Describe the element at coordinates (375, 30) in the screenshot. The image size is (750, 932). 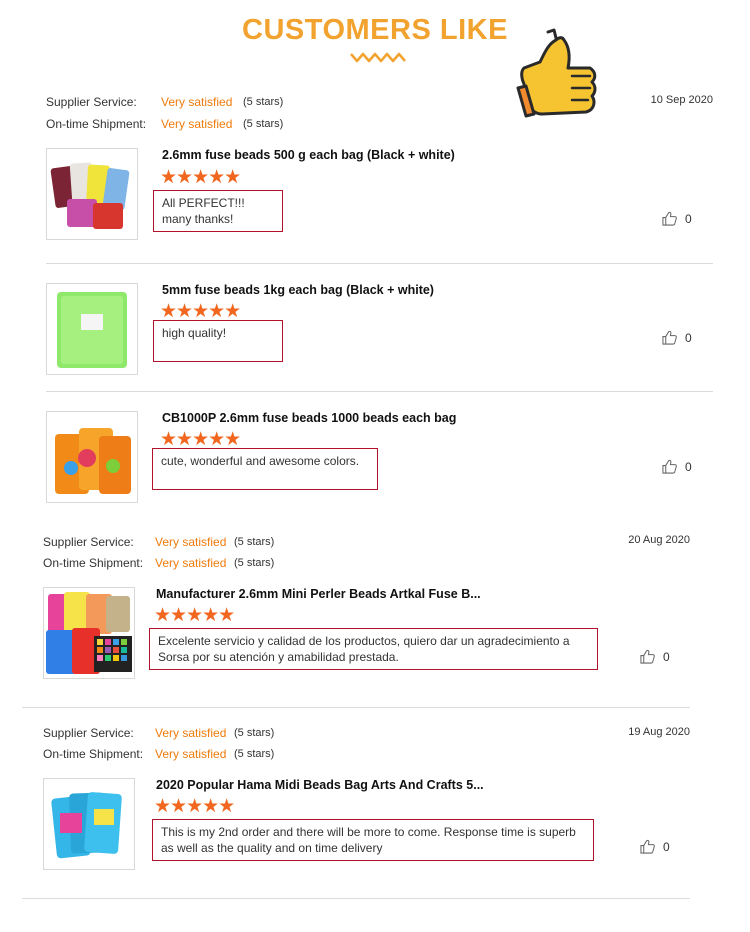
I see `page-title: CUSTOMERS LIKE` at that location.